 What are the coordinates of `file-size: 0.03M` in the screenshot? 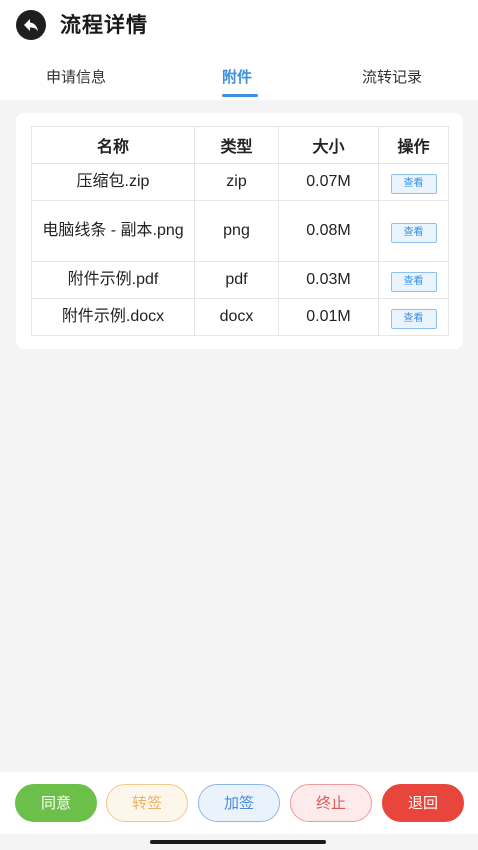 It's located at (328, 280).